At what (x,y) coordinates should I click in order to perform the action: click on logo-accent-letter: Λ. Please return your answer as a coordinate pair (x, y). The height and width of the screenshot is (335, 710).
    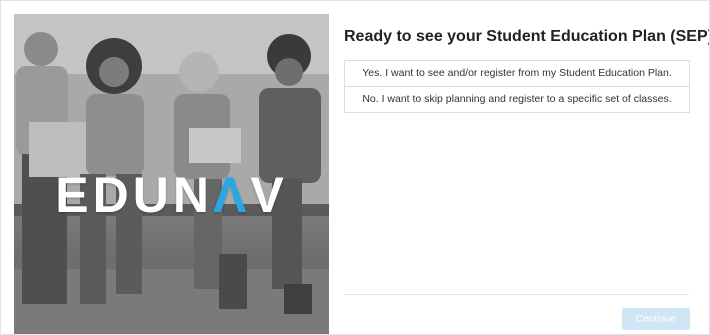
    Looking at the image, I should click on (231, 195).